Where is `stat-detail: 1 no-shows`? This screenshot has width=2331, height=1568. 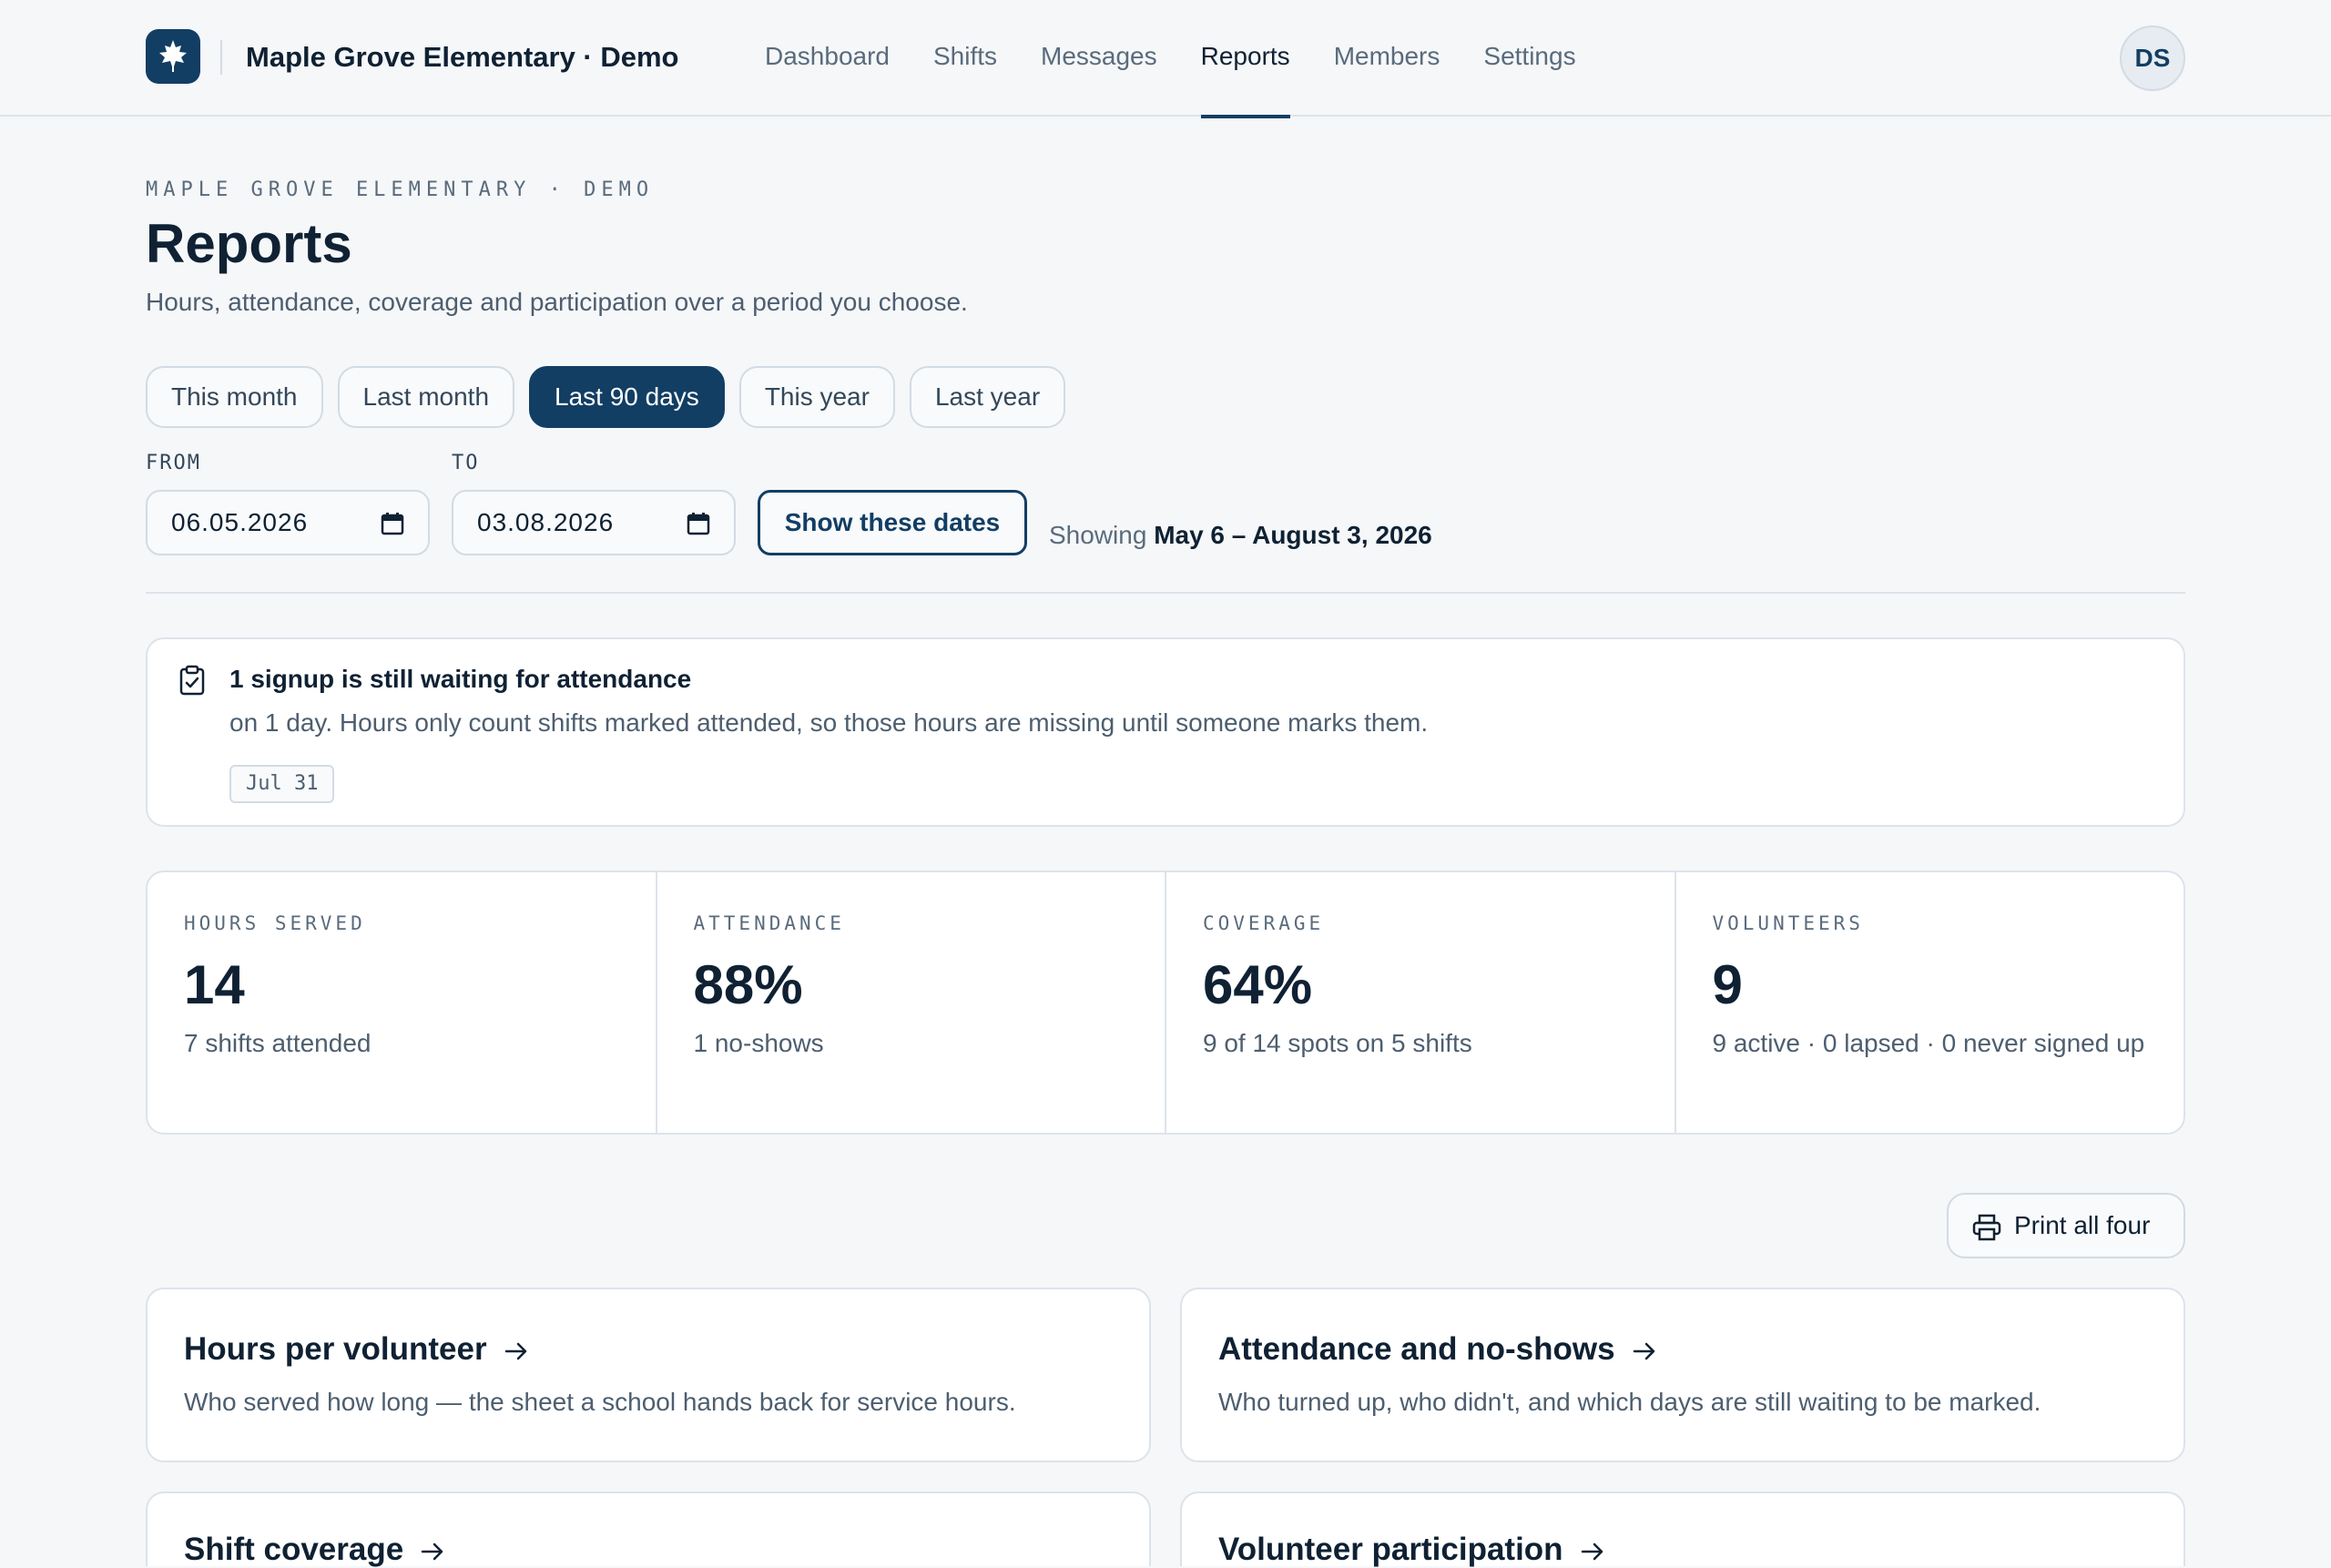
stat-detail: 1 no-shows is located at coordinates (758, 1043).